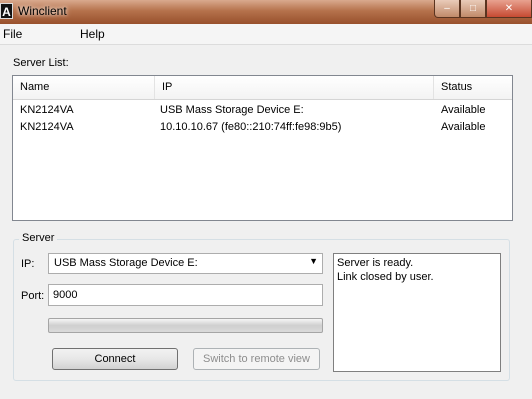 This screenshot has height=399, width=532. I want to click on ip-select: USB Mass Storage Device E: ▼, so click(185, 263).